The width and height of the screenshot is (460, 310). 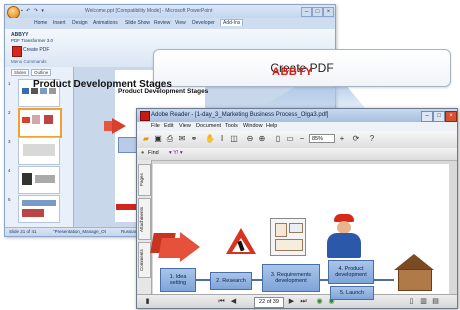 What do you see at coordinates (168, 126) in the screenshot?
I see `menu-edit: Edit` at bounding box center [168, 126].